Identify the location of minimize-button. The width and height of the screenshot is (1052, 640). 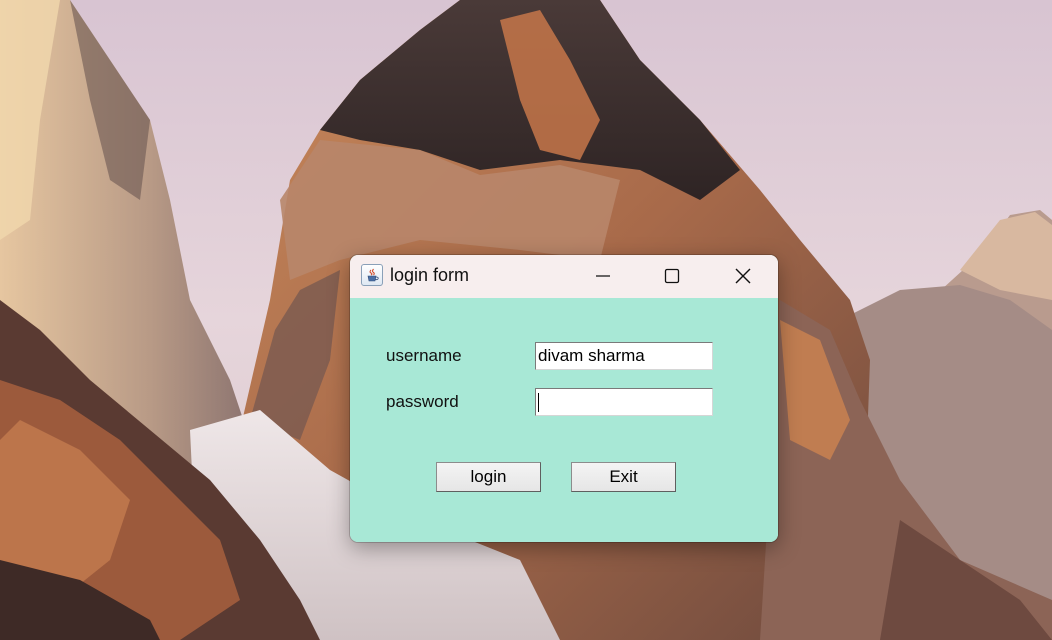
(603, 276).